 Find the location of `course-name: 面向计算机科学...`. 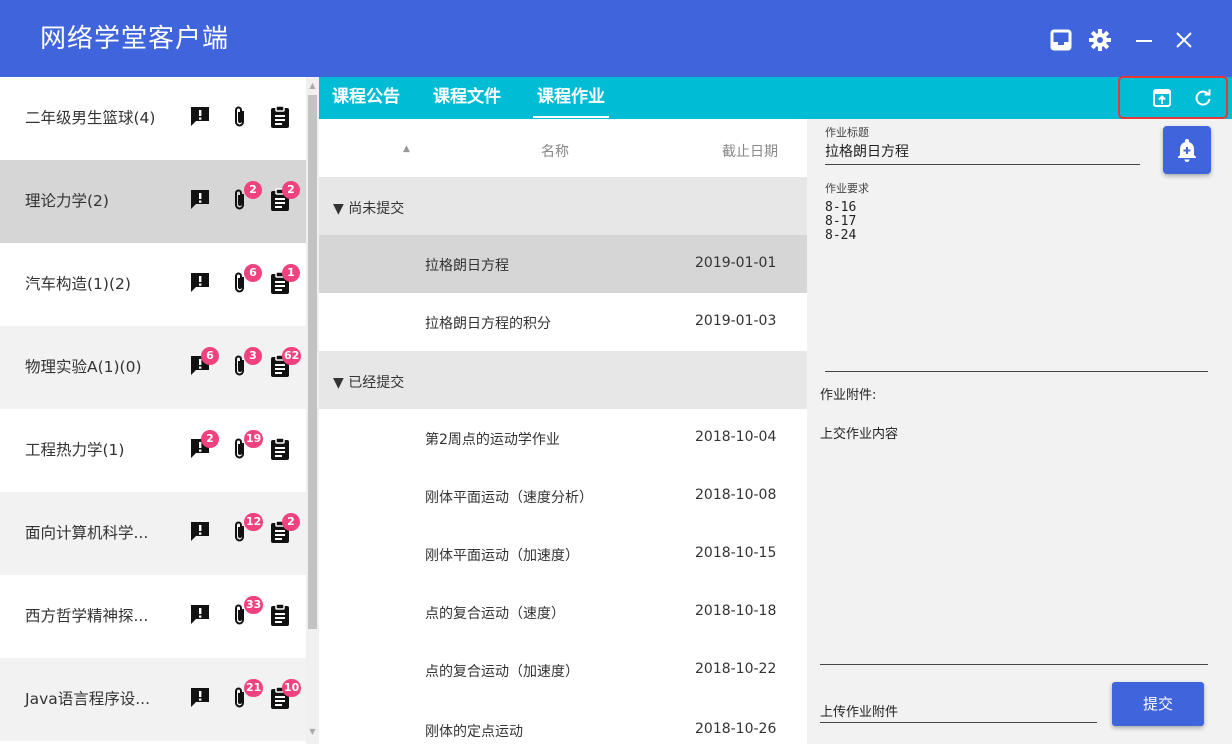

course-name: 面向计算机科学... is located at coordinates (87, 533).